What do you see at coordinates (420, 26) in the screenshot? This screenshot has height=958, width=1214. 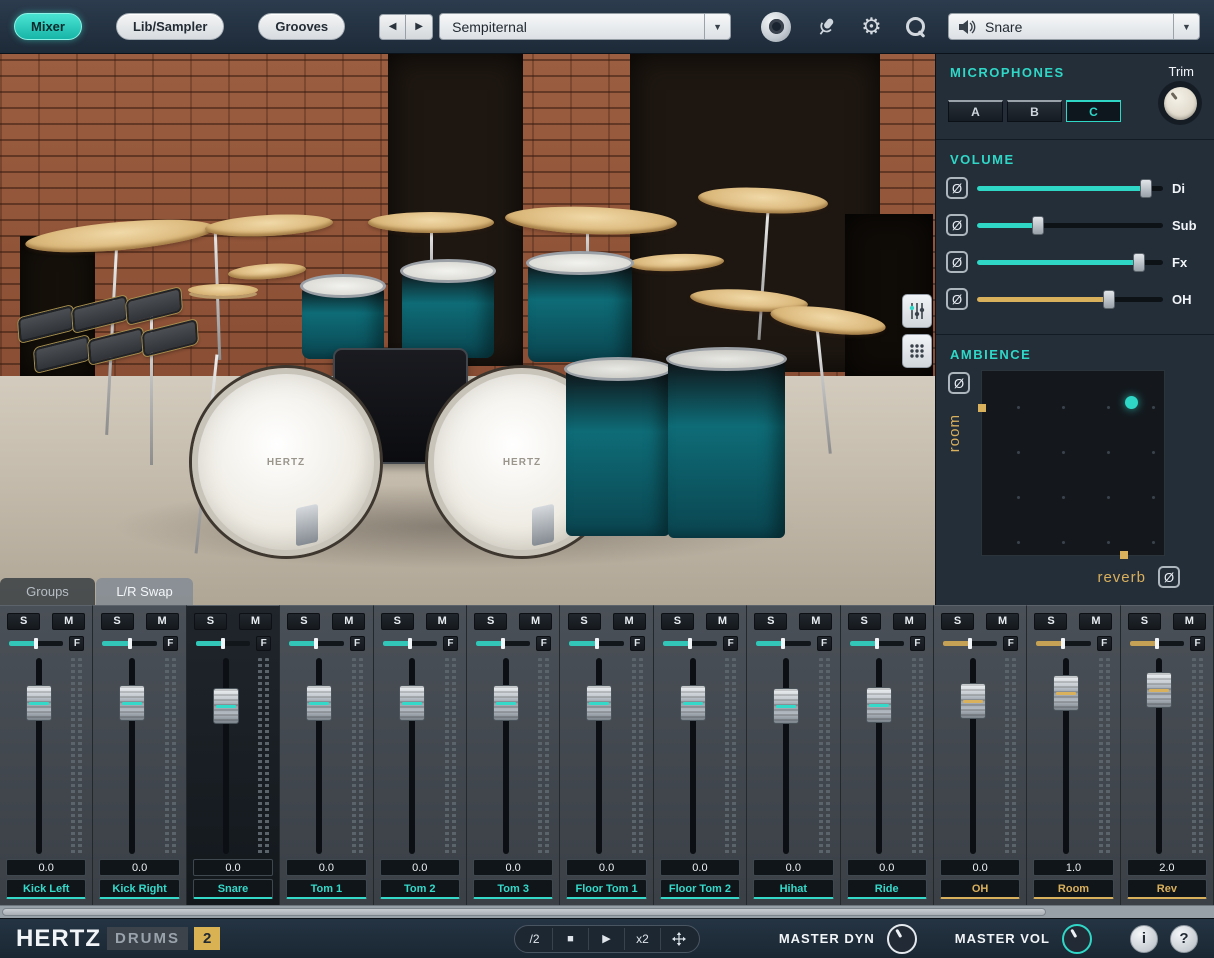 I see `preset-next-button: ▶` at bounding box center [420, 26].